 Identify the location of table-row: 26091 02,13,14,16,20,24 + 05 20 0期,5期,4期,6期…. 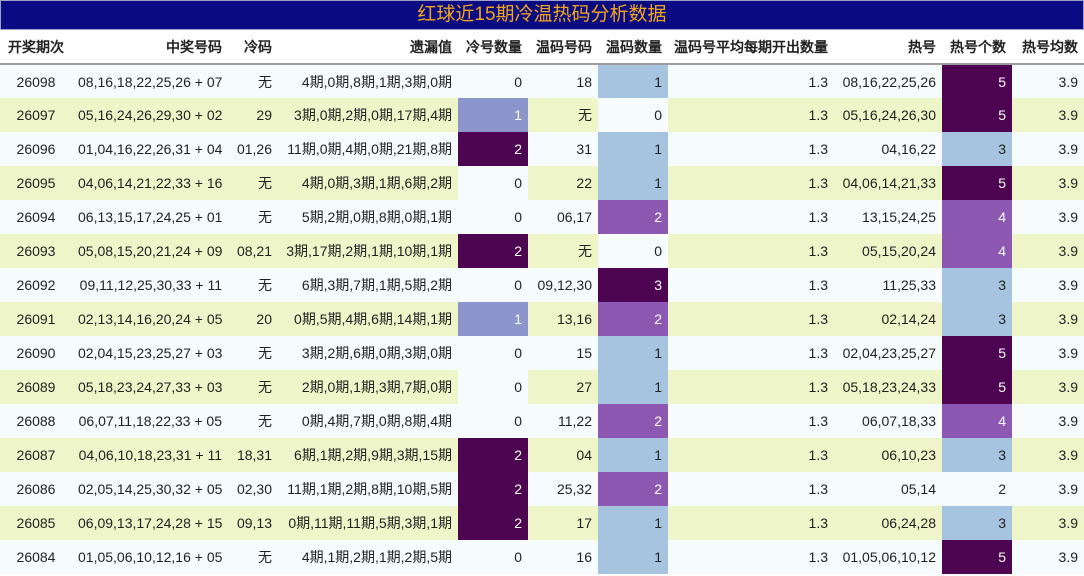
(542, 319).